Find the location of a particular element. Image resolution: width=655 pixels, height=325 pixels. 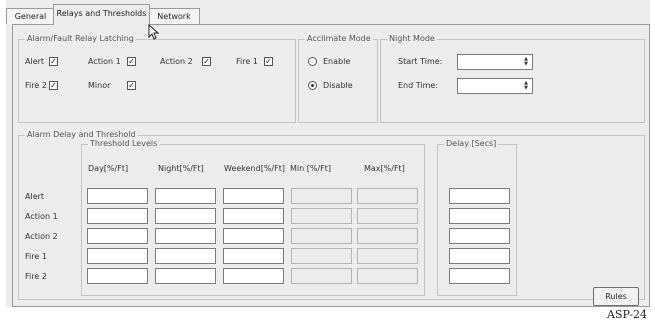

latch-fire1-checkbox: ✓ is located at coordinates (268, 61).